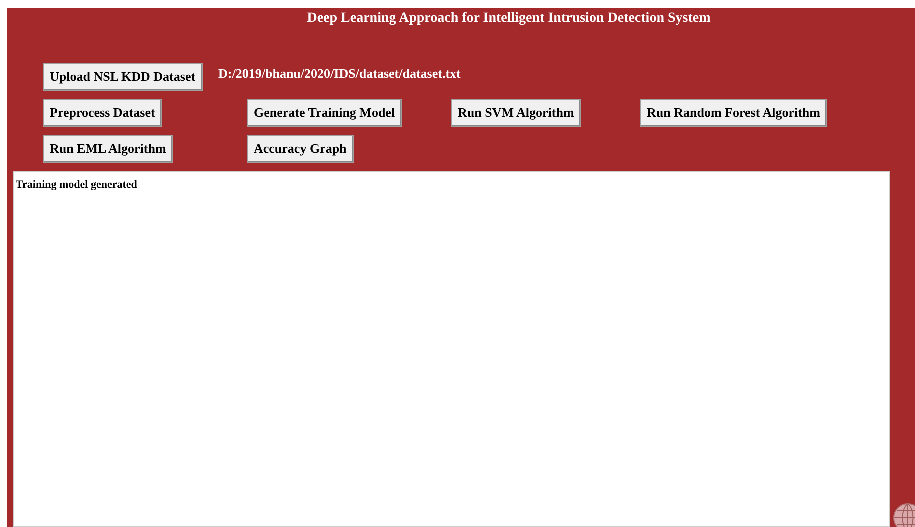 This screenshot has height=527, width=915. Describe the element at coordinates (324, 113) in the screenshot. I see `action-button: Generate Training Model` at that location.